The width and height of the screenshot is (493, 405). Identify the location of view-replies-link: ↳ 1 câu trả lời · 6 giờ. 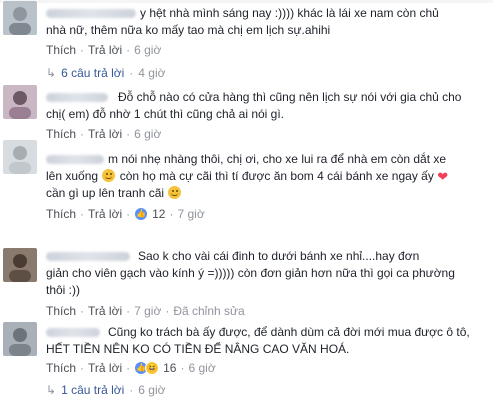
(106, 390).